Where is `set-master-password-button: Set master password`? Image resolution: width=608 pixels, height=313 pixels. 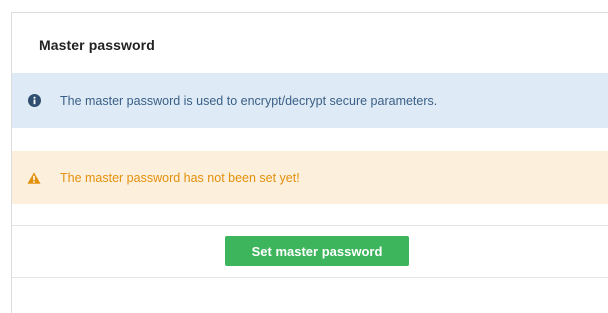
set-master-password-button: Set master password is located at coordinates (317, 251).